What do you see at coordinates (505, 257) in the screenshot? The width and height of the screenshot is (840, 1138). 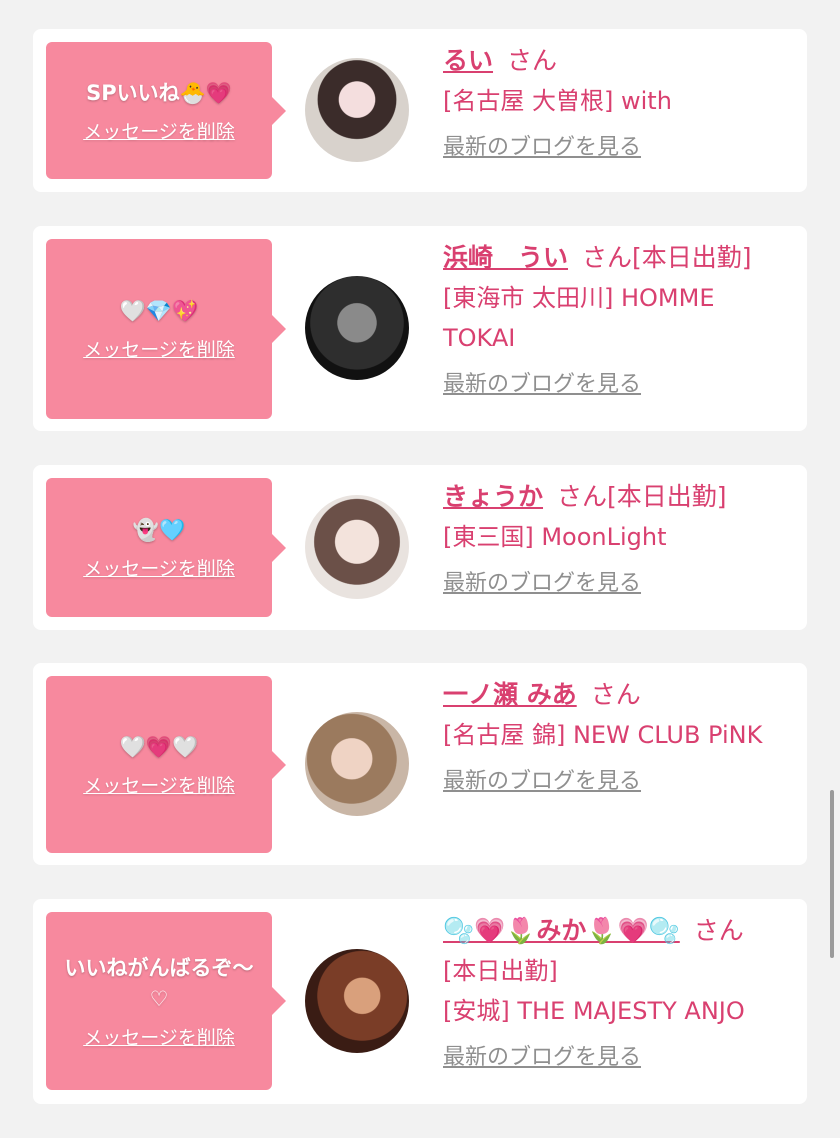 I see `cast-name-link: 浜崎 うい` at bounding box center [505, 257].